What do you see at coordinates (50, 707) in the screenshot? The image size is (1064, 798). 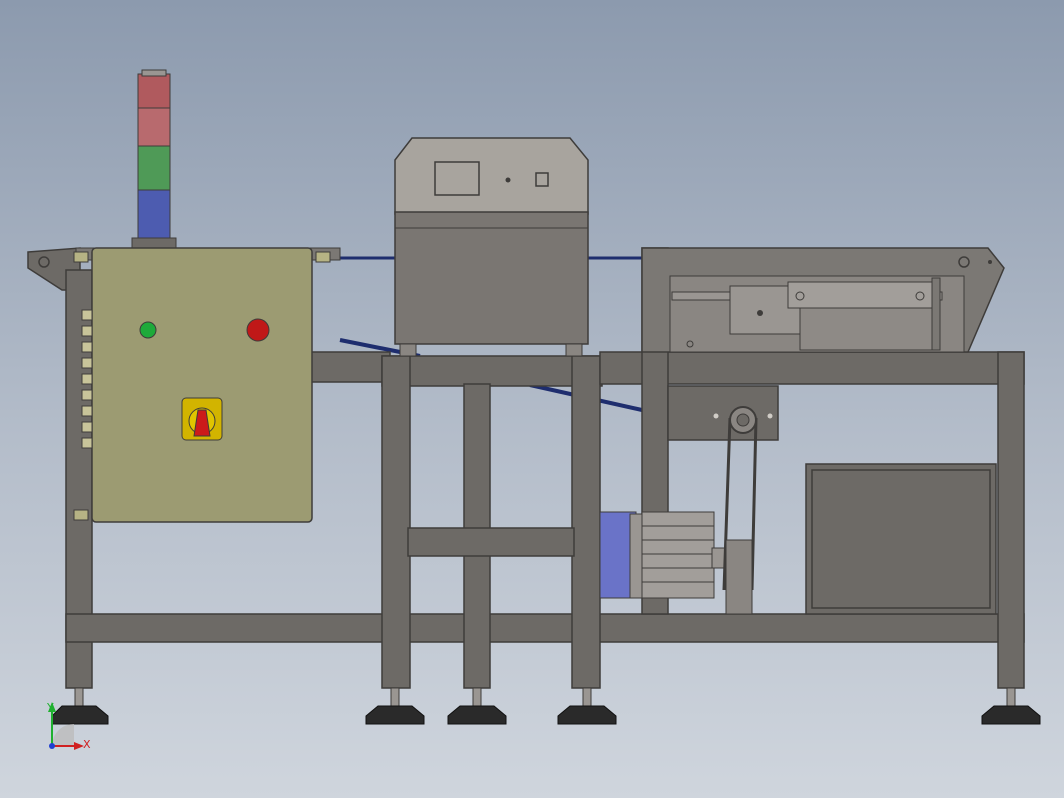 I see `axis-y-label: Y` at bounding box center [50, 707].